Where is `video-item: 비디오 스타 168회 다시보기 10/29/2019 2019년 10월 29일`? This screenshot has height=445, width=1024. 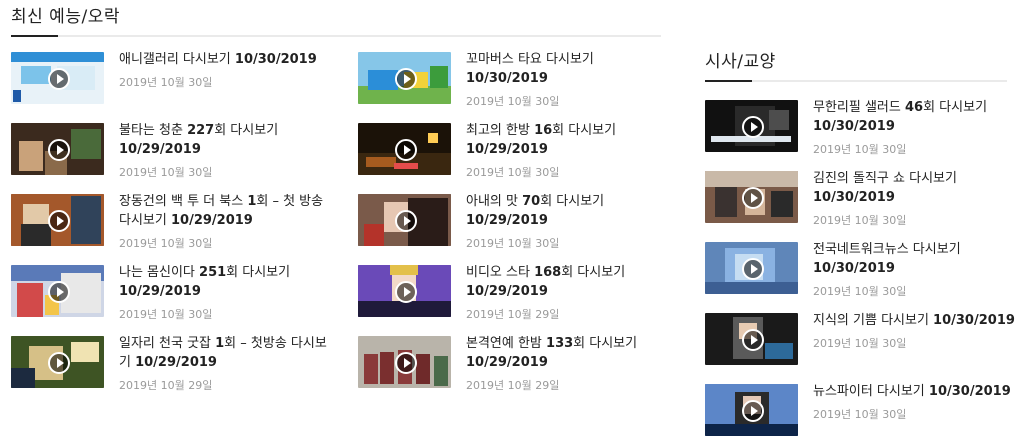
video-item: 비디오 스타 168회 다시보기 10/29/2019 2019년 10월 29일 is located at coordinates (523, 293).